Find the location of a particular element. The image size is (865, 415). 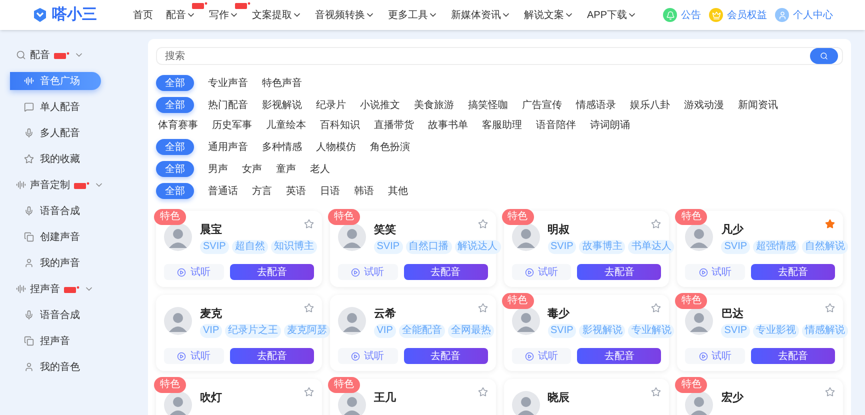

filter-chip: 美食旅游 is located at coordinates (434, 105).